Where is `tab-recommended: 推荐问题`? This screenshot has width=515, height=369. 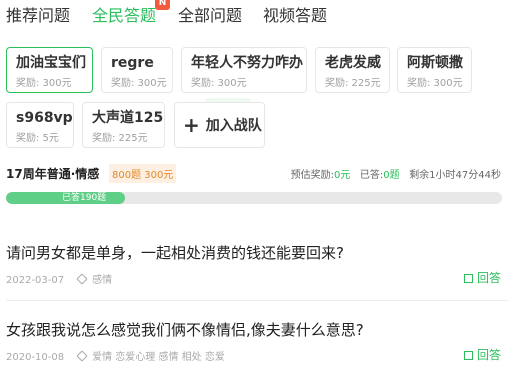
tab-recommended: 推荐问题 is located at coordinates (38, 14).